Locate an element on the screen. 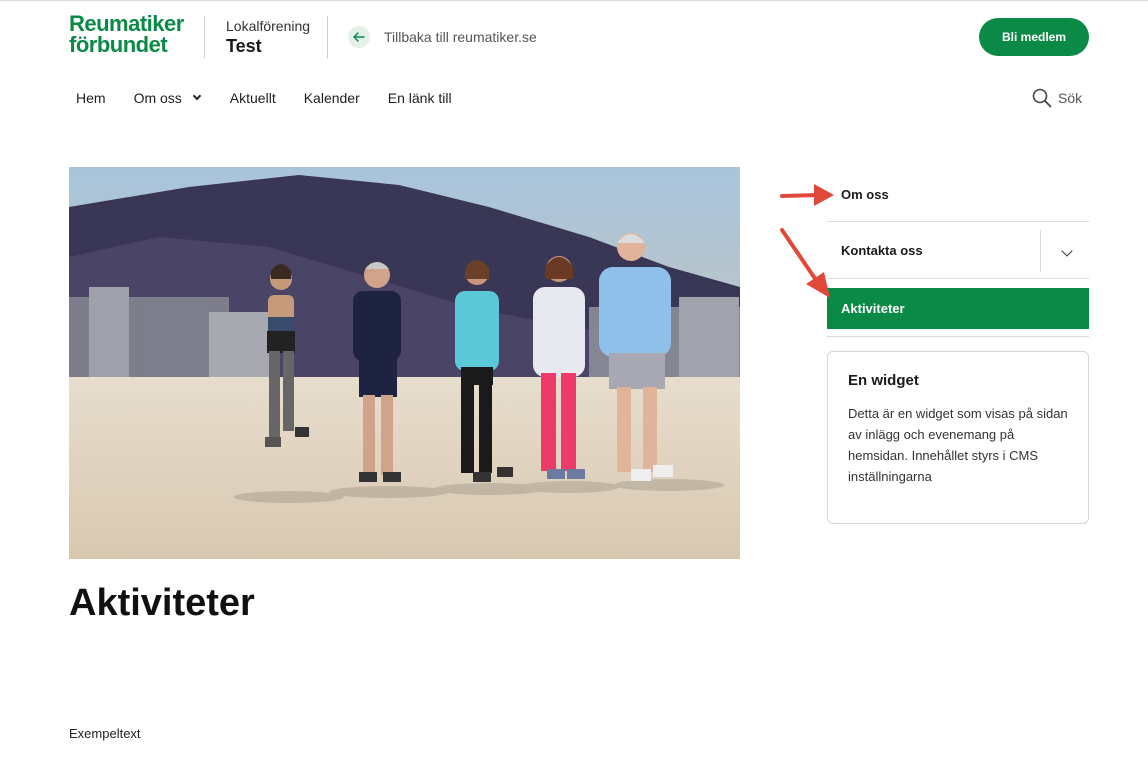 The width and height of the screenshot is (1148, 768). nav-item-aktuellt: Aktuellt is located at coordinates (253, 98).